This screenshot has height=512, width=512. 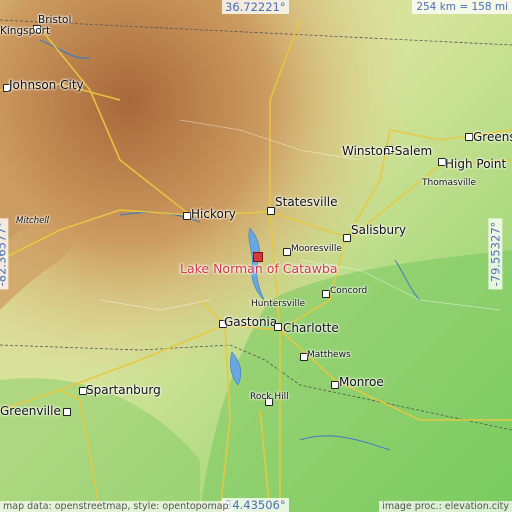 What do you see at coordinates (30, 411) in the screenshot?
I see `city-label-greenville: Greenville` at bounding box center [30, 411].